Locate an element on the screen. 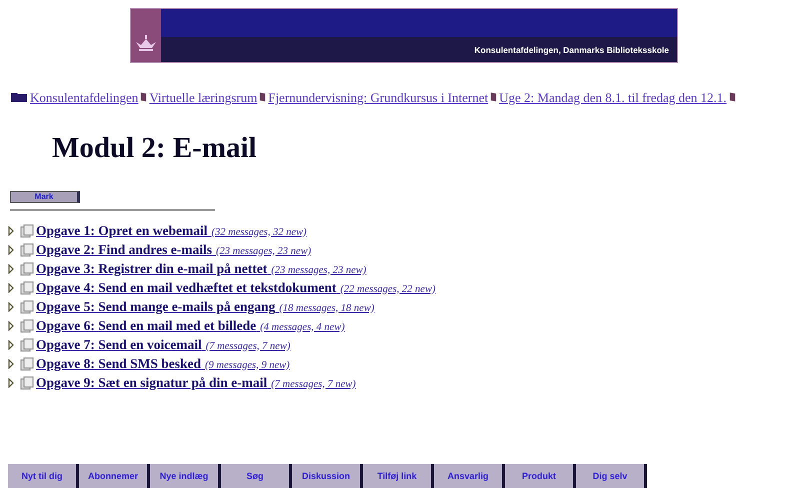 This screenshot has width=797, height=488. topic-link: Opgave 3: Registrer din e-mail på nettet (23 messages, 23 new) is located at coordinates (201, 269).